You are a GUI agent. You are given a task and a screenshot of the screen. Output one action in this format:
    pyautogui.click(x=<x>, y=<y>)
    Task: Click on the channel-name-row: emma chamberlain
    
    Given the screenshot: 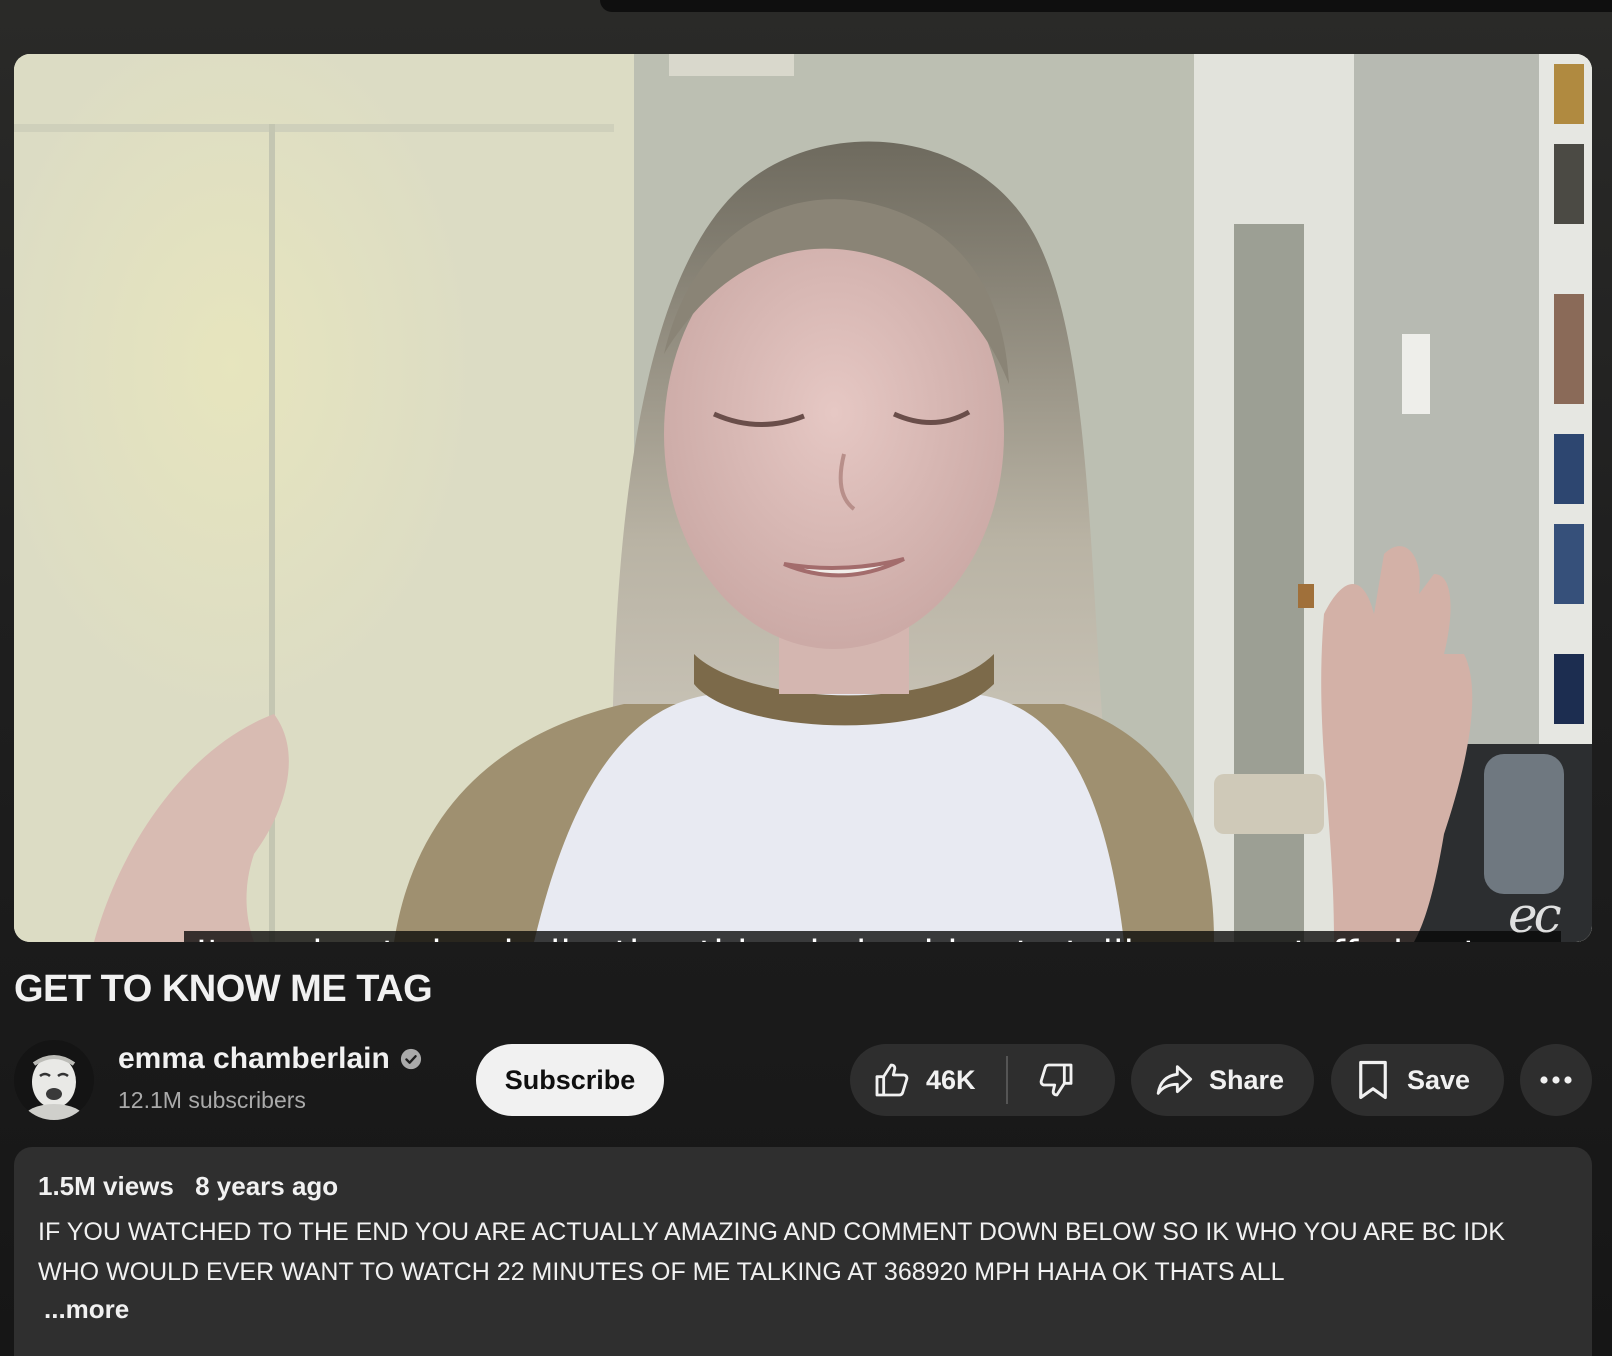 What is the action you would take?
    pyautogui.click(x=270, y=1059)
    